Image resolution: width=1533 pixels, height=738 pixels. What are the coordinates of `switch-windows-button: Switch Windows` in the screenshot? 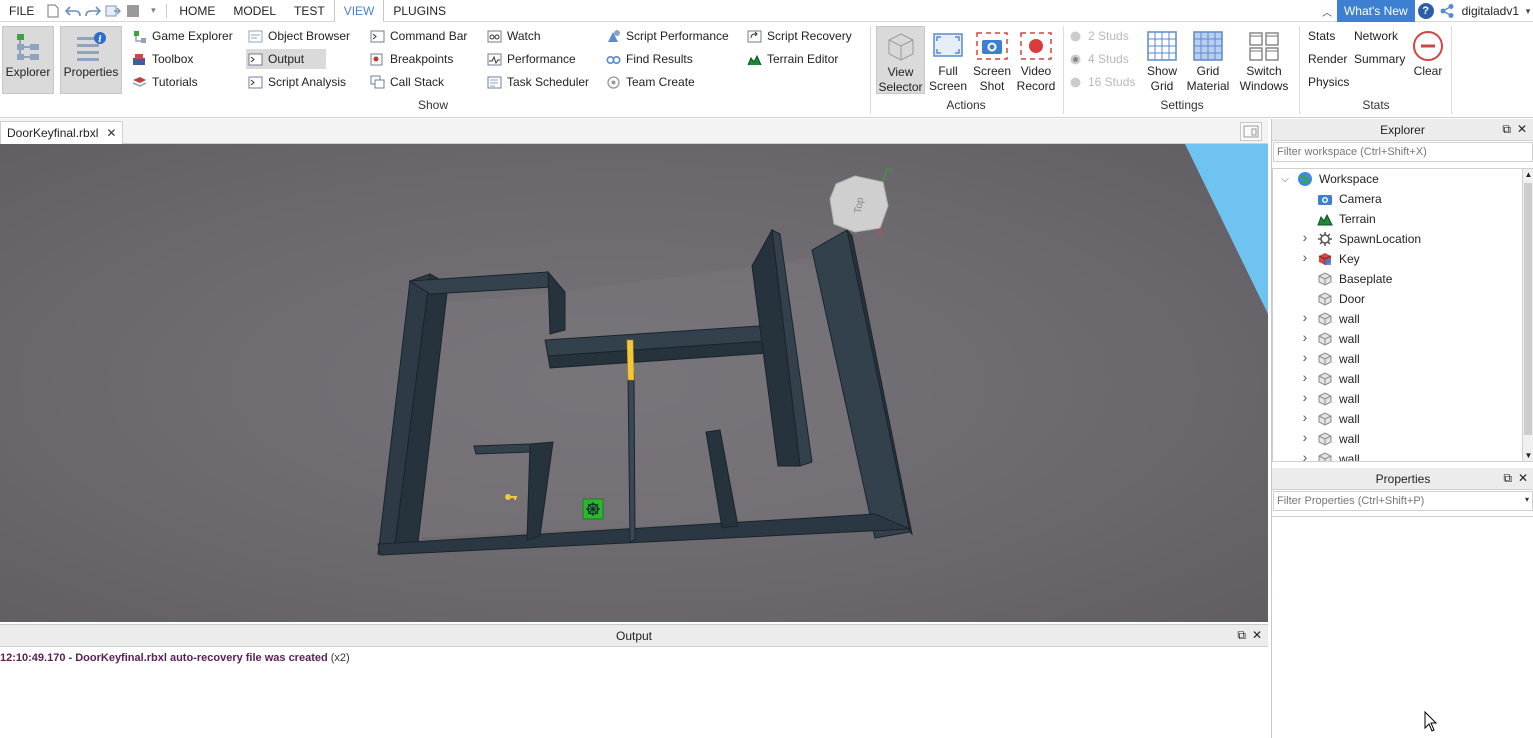 It's located at (1264, 60).